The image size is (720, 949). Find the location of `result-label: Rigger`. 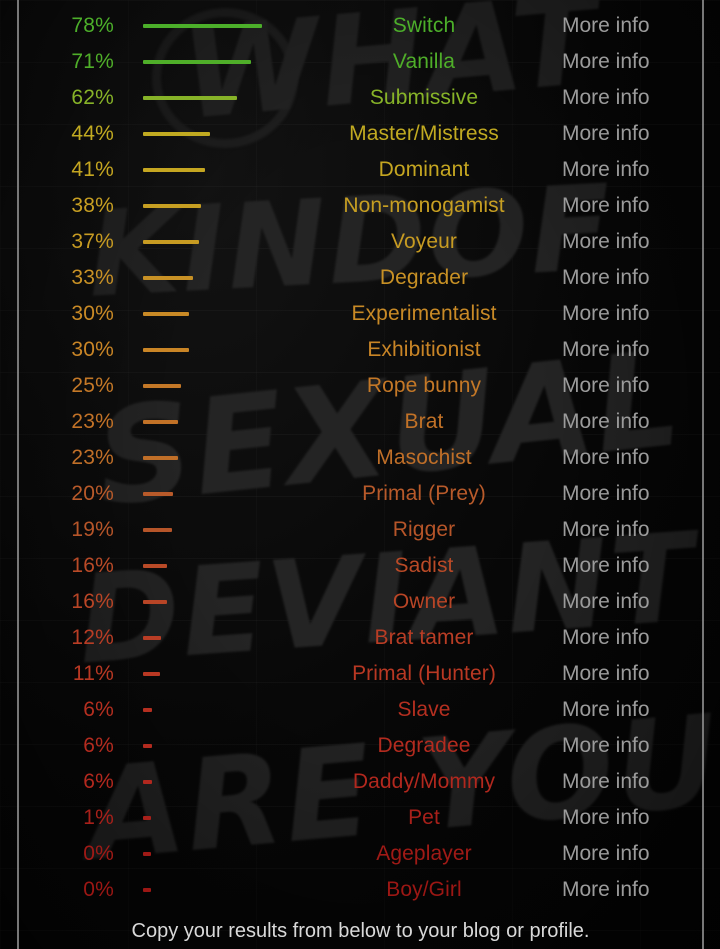

result-label: Rigger is located at coordinates (424, 529).